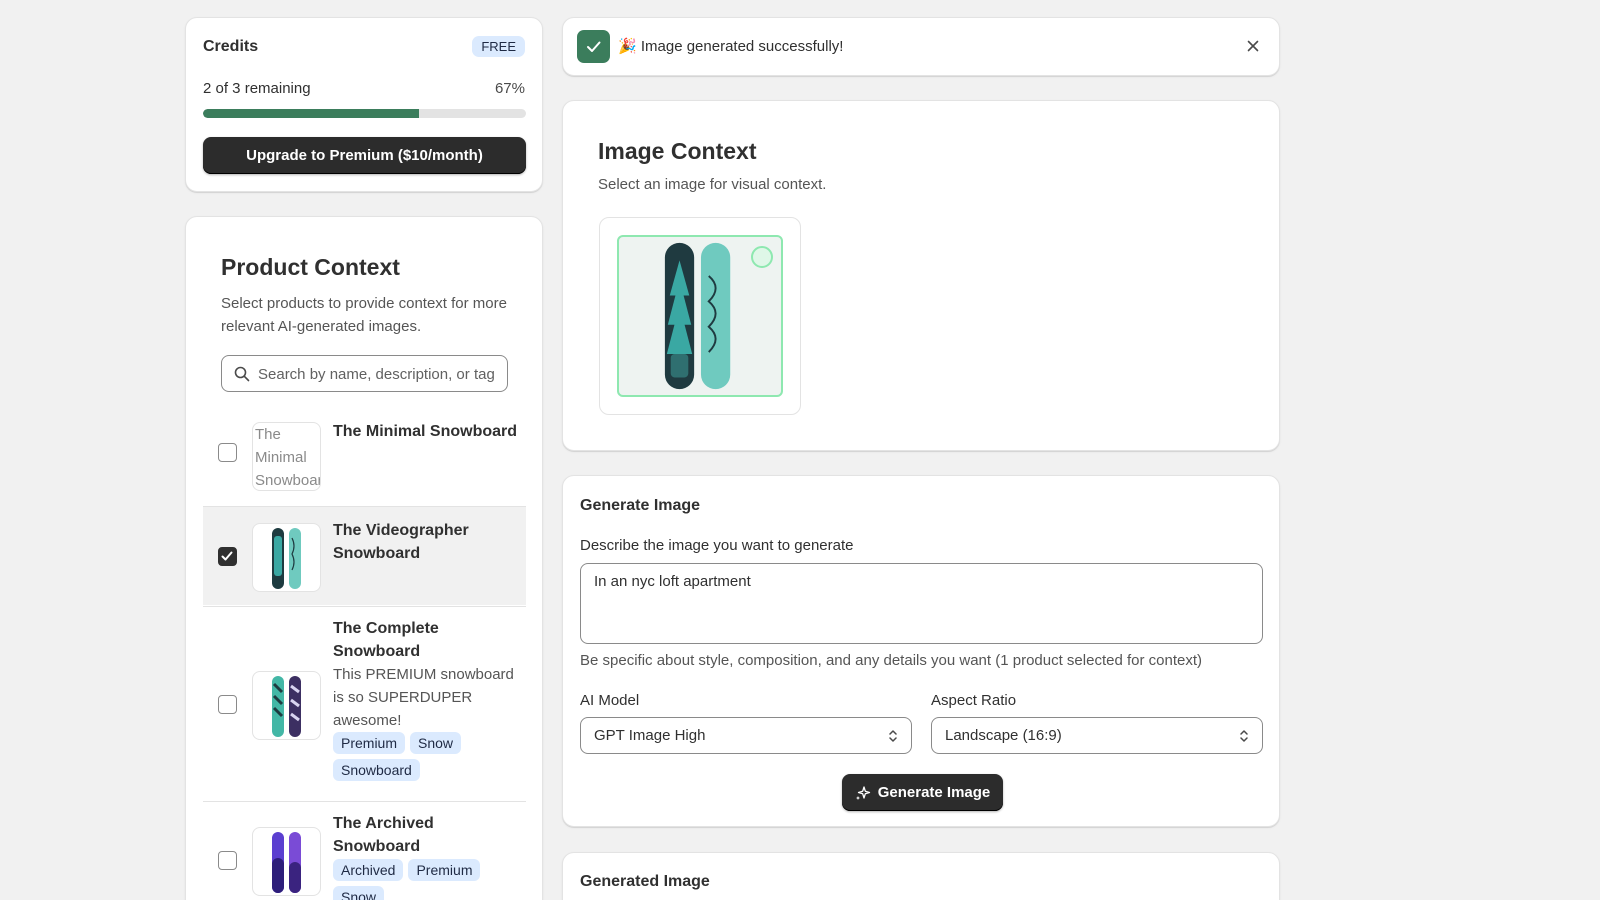  What do you see at coordinates (1003, 735) in the screenshot?
I see `aspect-ratio-select-value: Landscape (16:9)` at bounding box center [1003, 735].